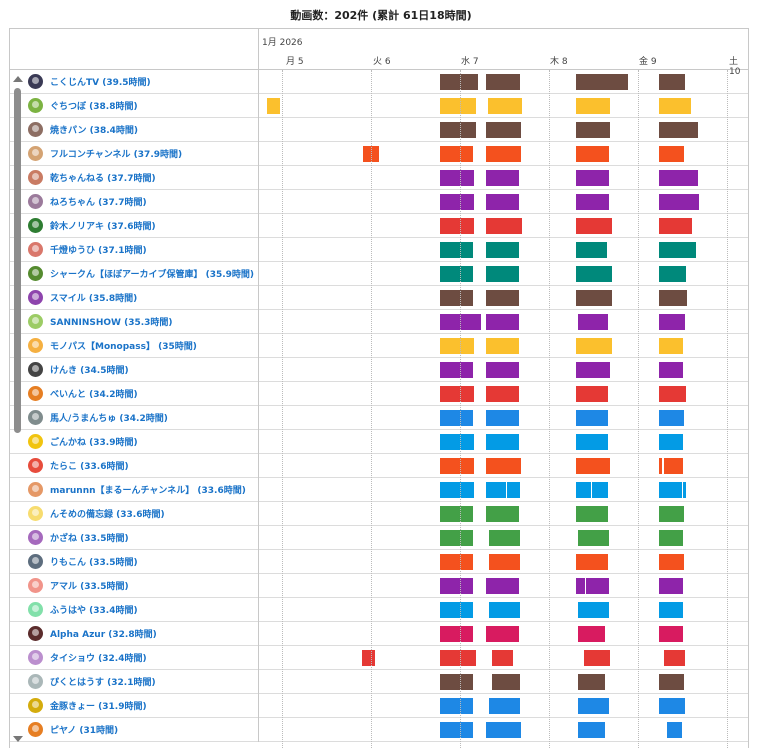 Image resolution: width=762 pixels, height=748 pixels. I want to click on channel-name-link: ぐちつぼ (38.8時間), so click(94, 105).